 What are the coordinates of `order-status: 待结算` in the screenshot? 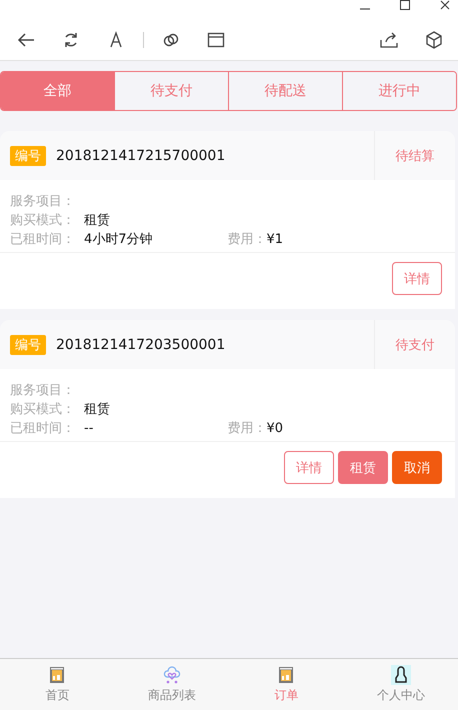 It's located at (415, 156).